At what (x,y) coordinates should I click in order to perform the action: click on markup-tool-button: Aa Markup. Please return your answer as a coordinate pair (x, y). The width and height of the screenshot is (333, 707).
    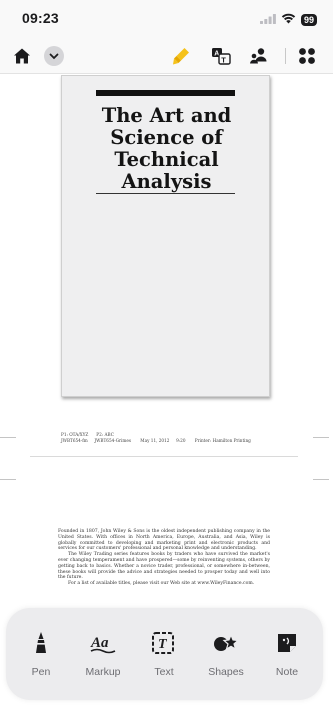
    Looking at the image, I should click on (103, 654).